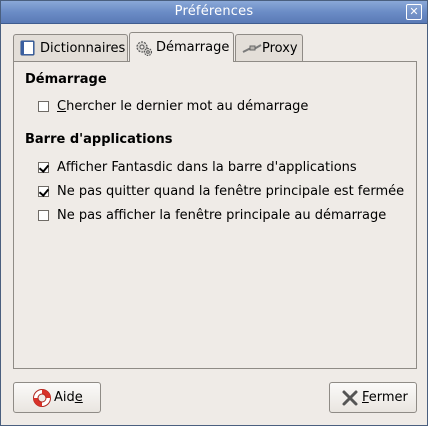 This screenshot has width=428, height=426. Describe the element at coordinates (385, 397) in the screenshot. I see `close-button-label: Fermer` at that location.